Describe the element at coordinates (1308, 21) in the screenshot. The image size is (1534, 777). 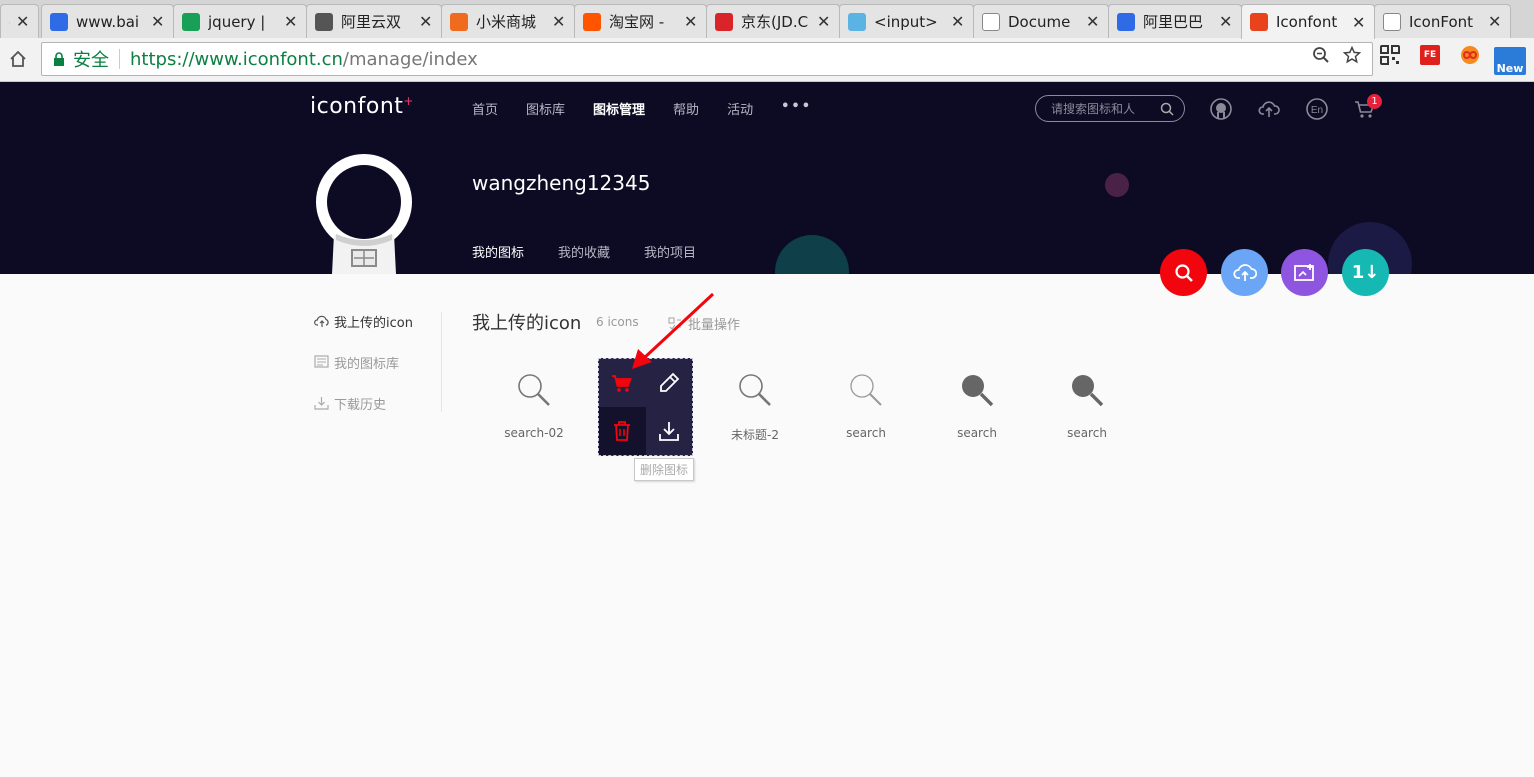
I see `browser-tab: Iconfont ✕` at that location.